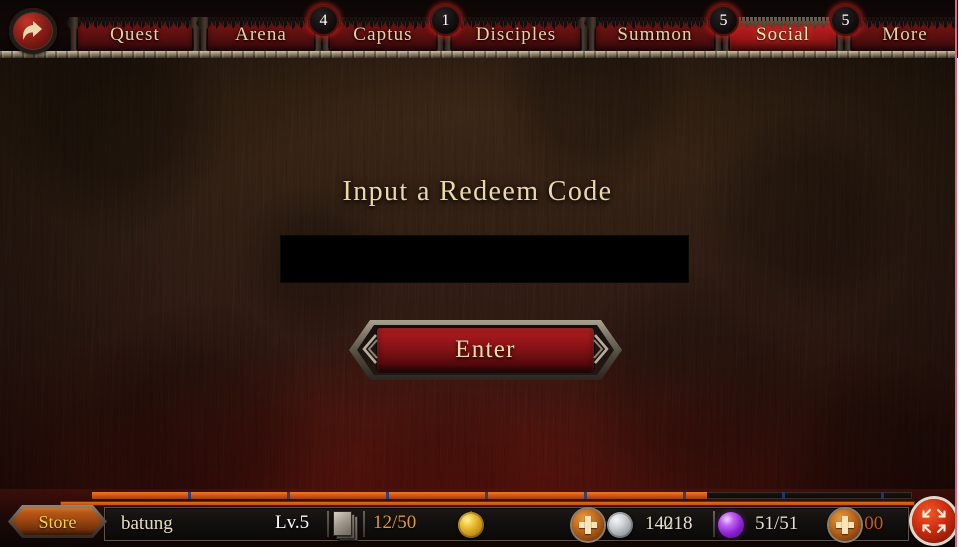  What do you see at coordinates (147, 523) in the screenshot?
I see `player-name: batung` at bounding box center [147, 523].